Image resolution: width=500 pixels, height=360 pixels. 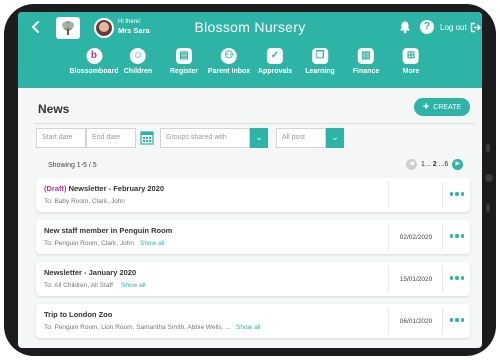 What do you see at coordinates (405, 27) in the screenshot?
I see `bell-icon` at bounding box center [405, 27].